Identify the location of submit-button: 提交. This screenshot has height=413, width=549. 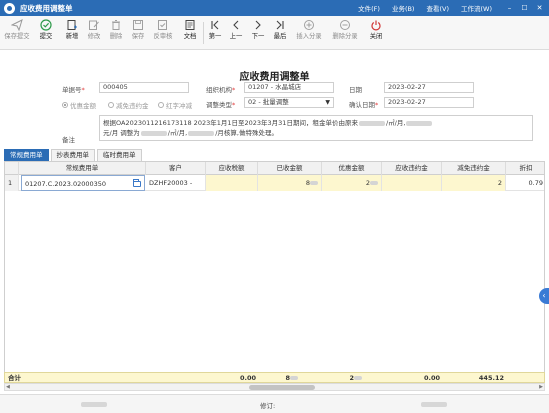
(46, 33).